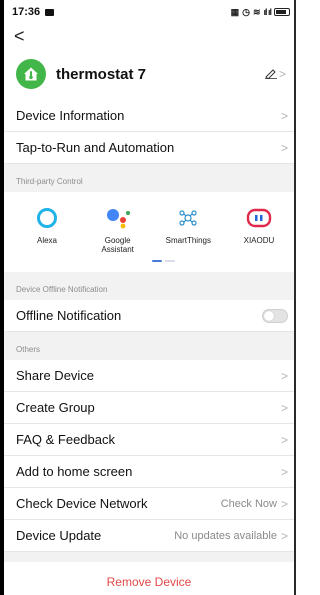  I want to click on xiaodu-label: XIAODU, so click(259, 240).